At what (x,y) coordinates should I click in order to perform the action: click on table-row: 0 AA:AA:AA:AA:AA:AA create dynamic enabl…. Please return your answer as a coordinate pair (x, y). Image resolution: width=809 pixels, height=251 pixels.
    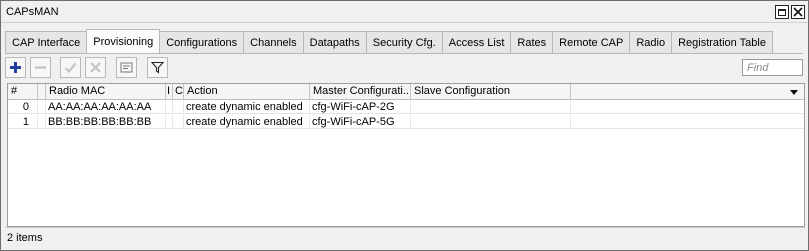
    Looking at the image, I should click on (406, 107).